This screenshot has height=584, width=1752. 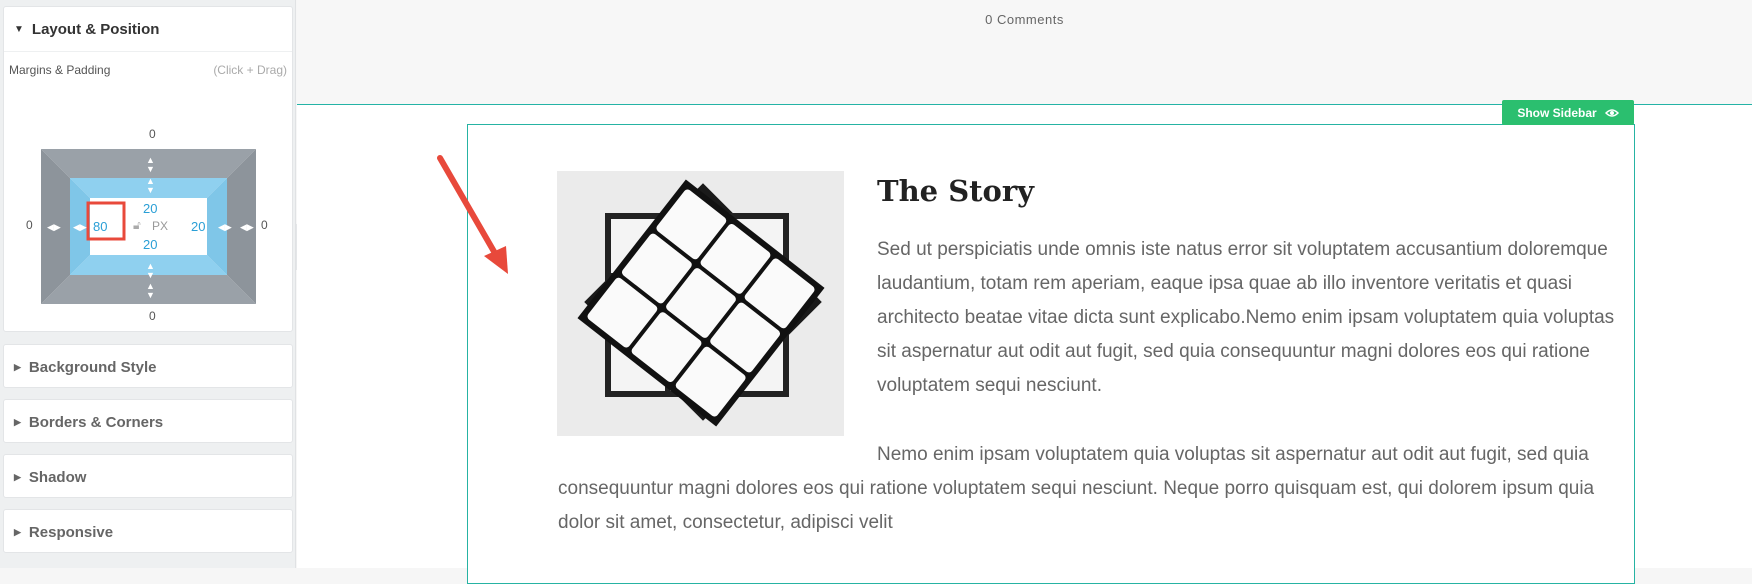 I want to click on lock-icon: 🔓︎, so click(x=137, y=225).